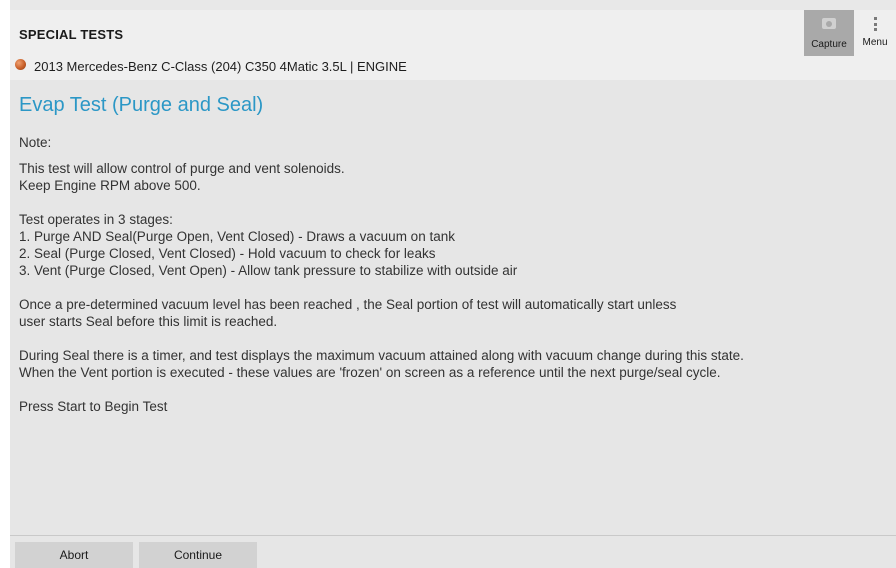 This screenshot has height=568, width=896. Describe the element at coordinates (453, 535) in the screenshot. I see `footer-divider` at that location.